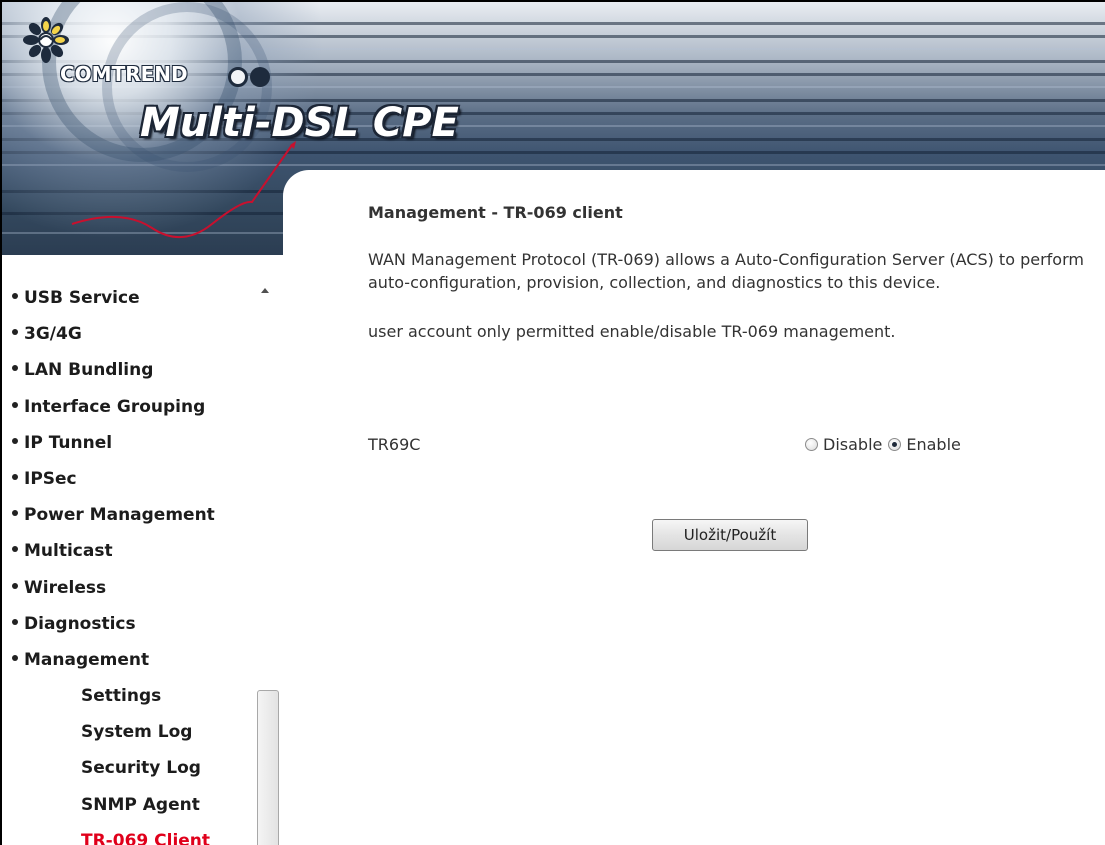 This screenshot has height=845, width=1105. I want to click on sidebar-item-lan-bundling: LAN Bundling, so click(132, 370).